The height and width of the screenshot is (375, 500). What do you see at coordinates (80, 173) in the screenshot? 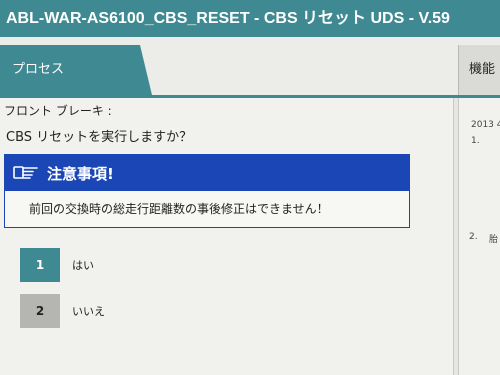
I see `caution-title: 注意事項!` at bounding box center [80, 173].